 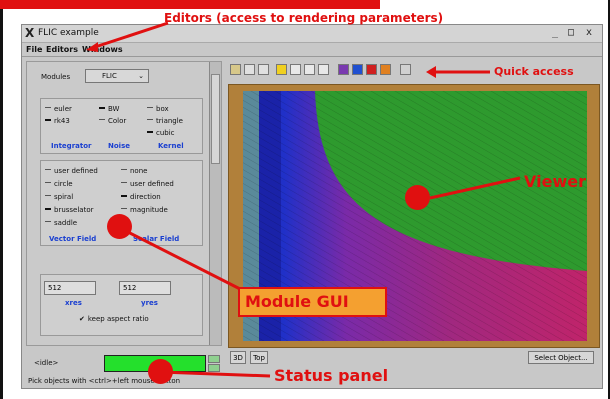 I want to click on menu-editors: Editors, so click(x=62, y=49).